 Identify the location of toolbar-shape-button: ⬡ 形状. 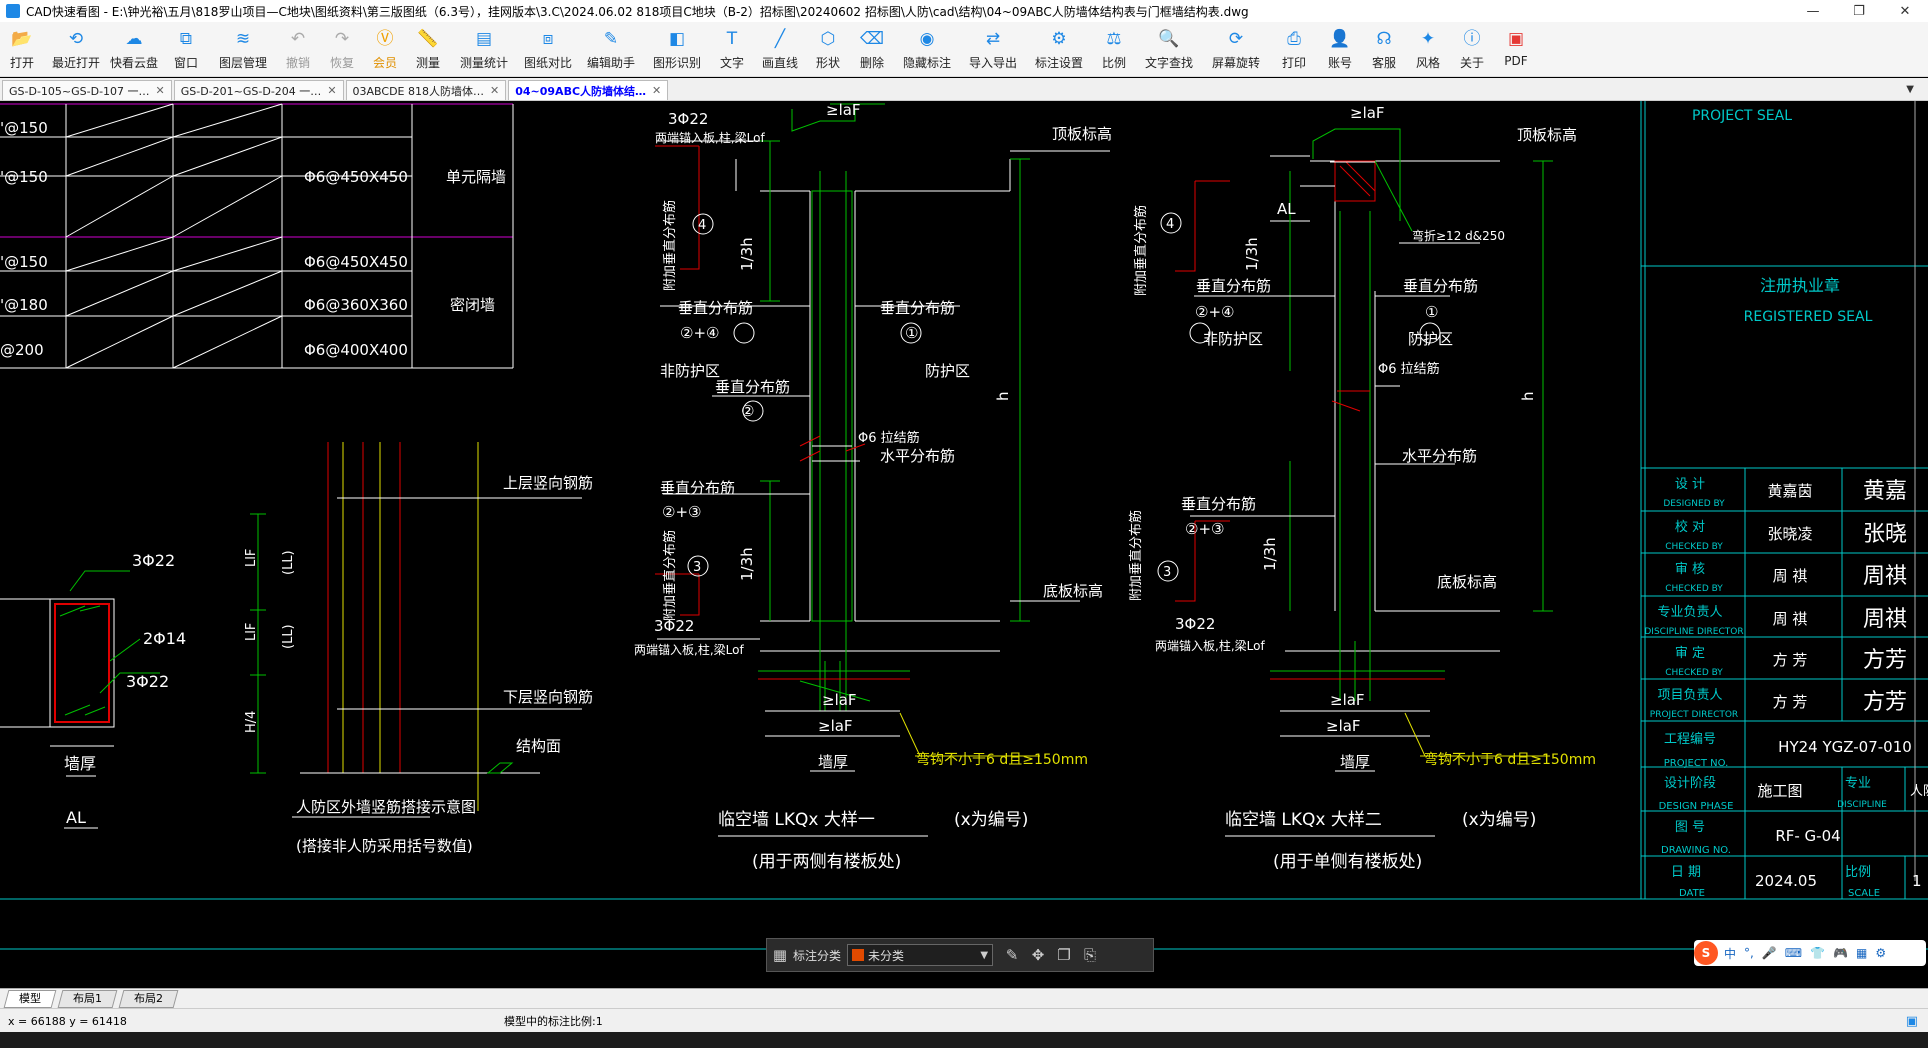
(828, 46).